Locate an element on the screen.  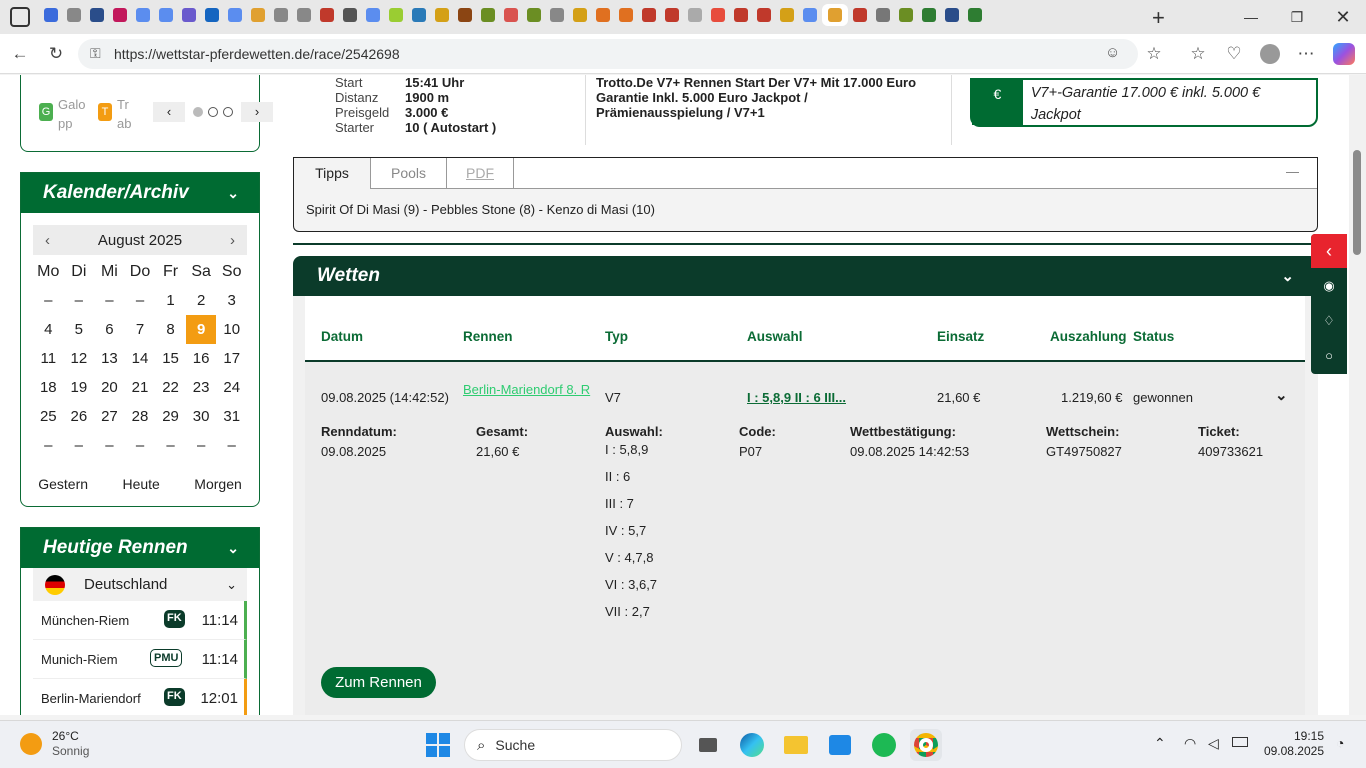
volume-icon: ◁ is located at coordinates (1213, 743).